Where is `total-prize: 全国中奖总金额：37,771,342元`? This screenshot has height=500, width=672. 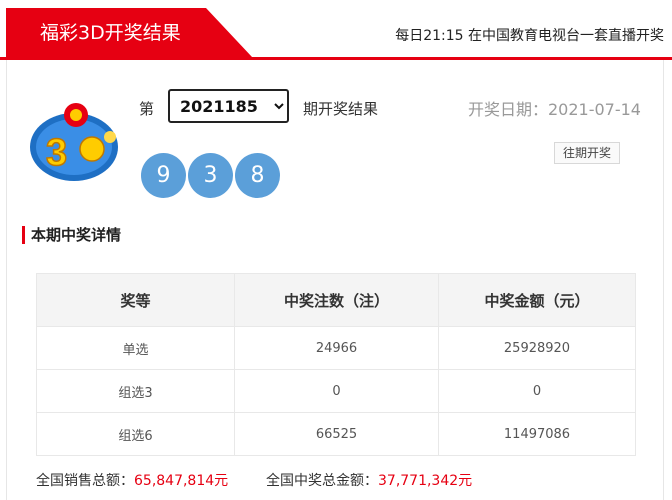 total-prize: 全国中奖总金额：37,771,342元 is located at coordinates (369, 480).